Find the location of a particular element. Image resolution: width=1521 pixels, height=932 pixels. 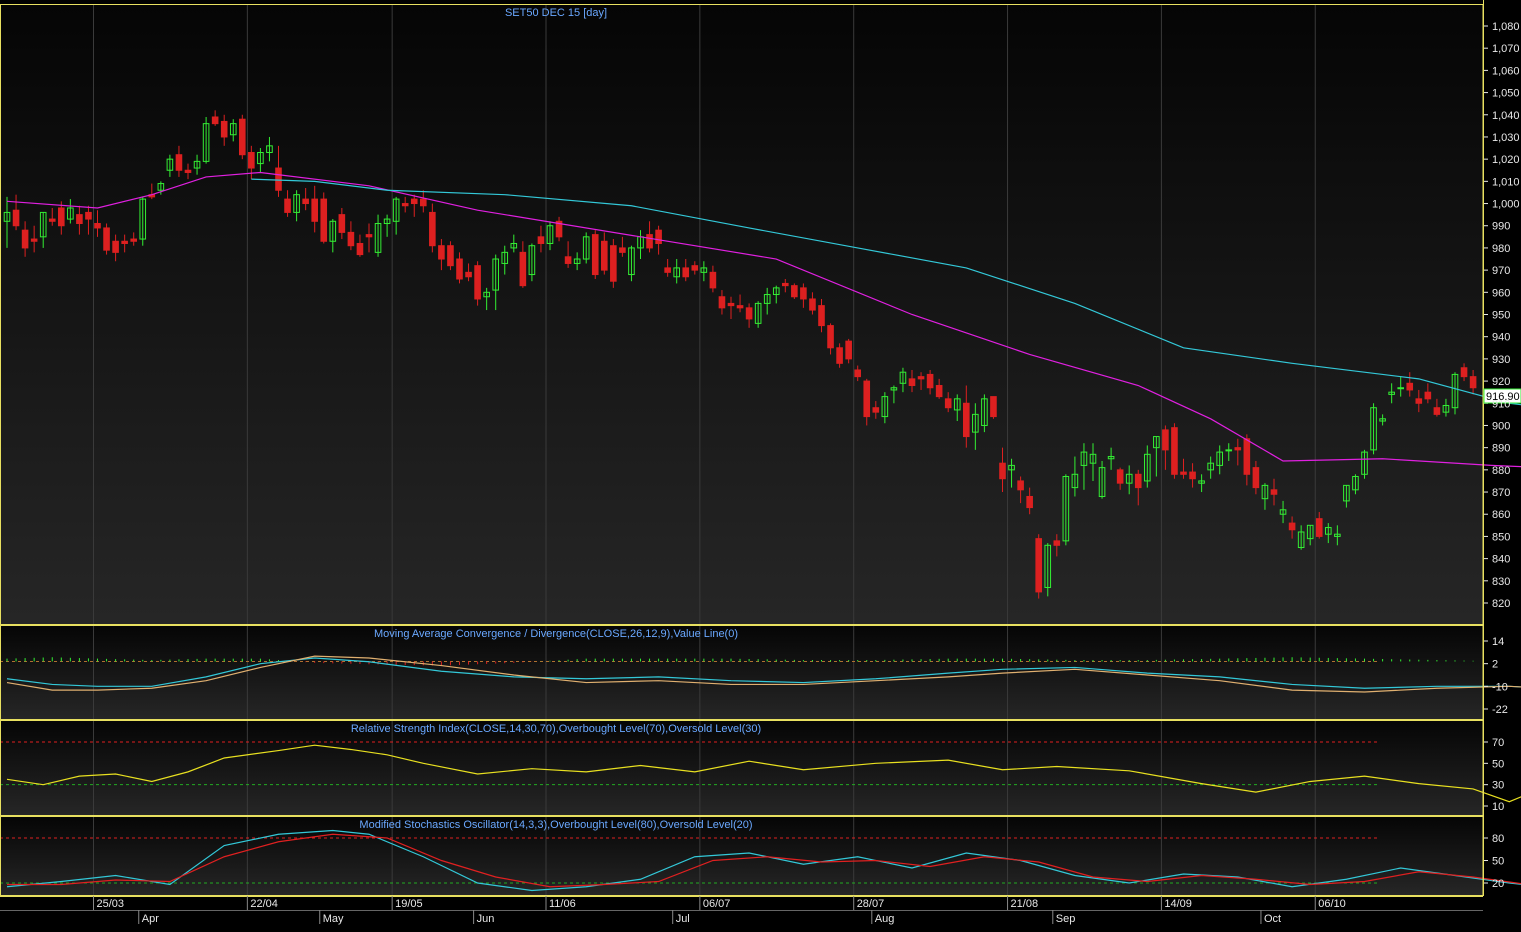

month-axis-label: Apr is located at coordinates (150, 919).